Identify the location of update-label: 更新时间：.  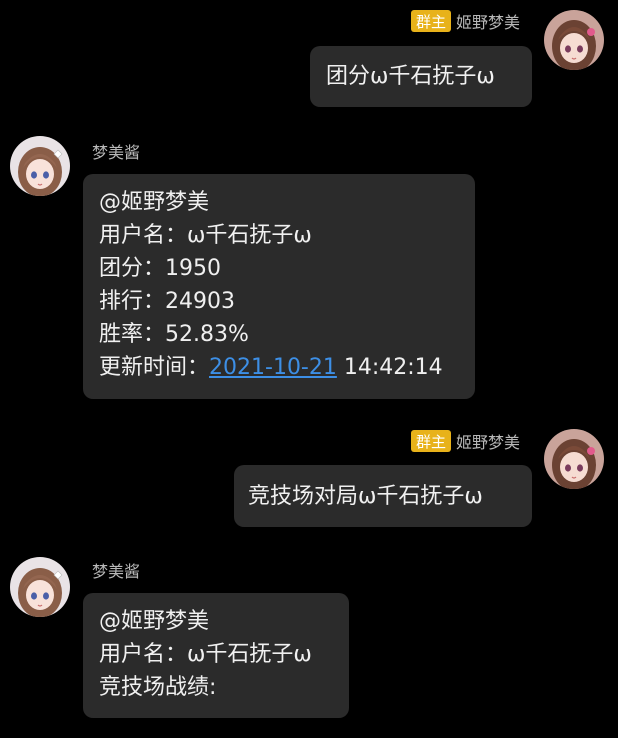
(154, 367).